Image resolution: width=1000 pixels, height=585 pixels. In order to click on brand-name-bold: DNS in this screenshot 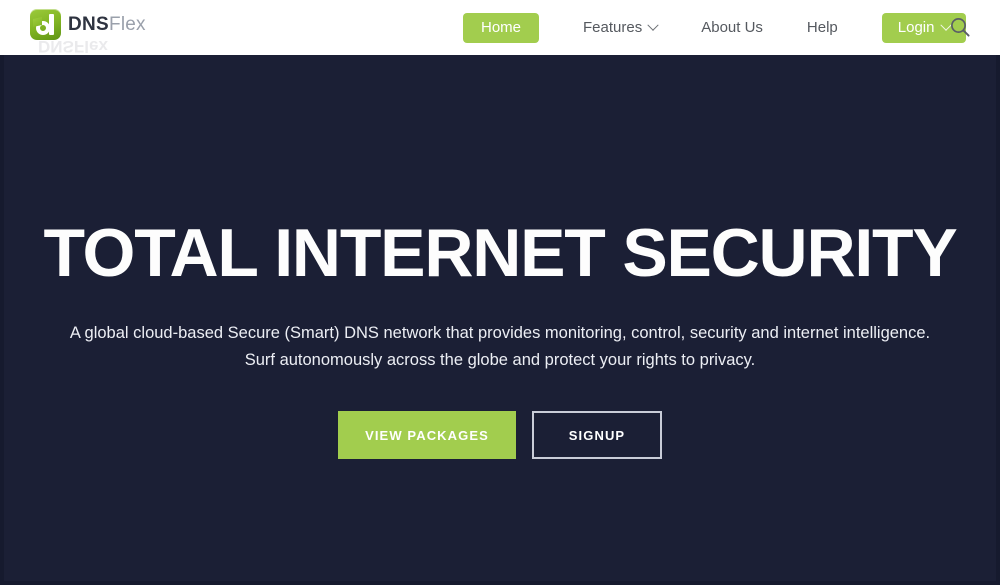, I will do `click(89, 24)`.